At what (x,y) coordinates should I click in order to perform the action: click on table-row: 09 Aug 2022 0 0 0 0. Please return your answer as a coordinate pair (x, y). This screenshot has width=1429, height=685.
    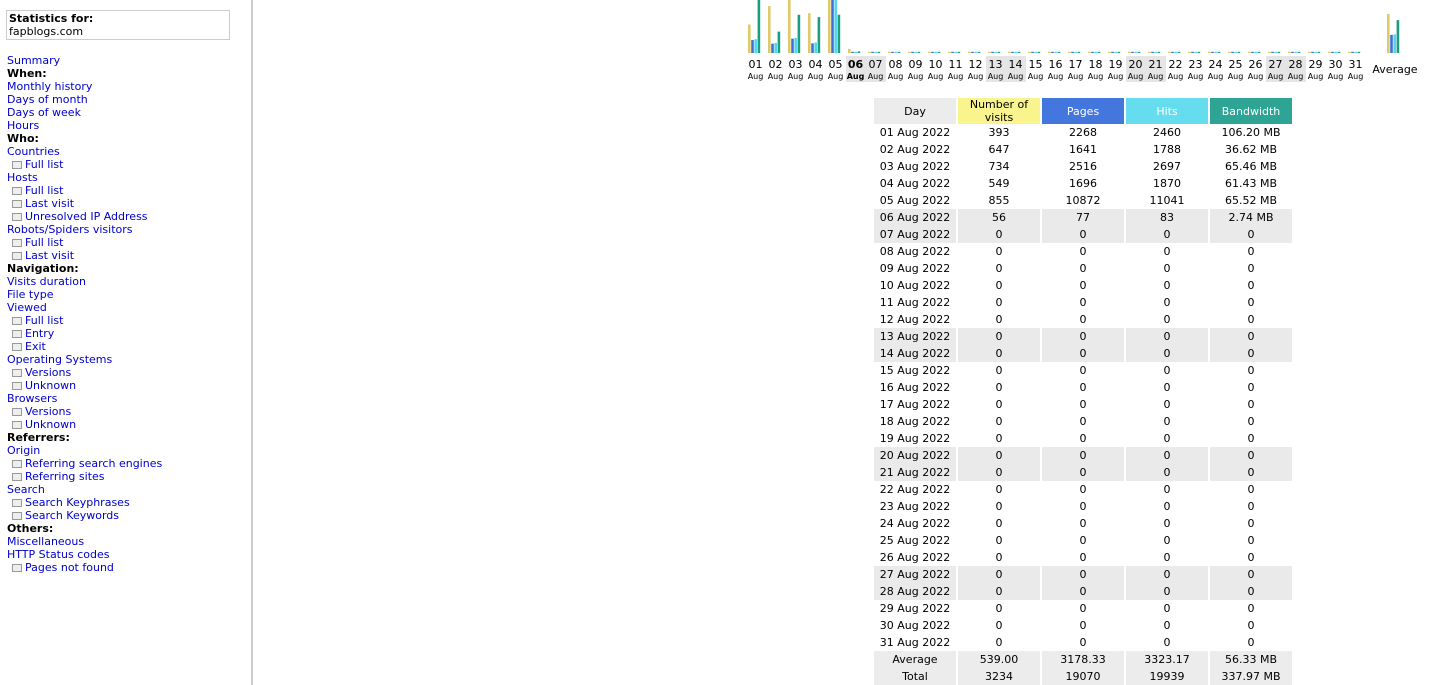
    Looking at the image, I should click on (1083, 268).